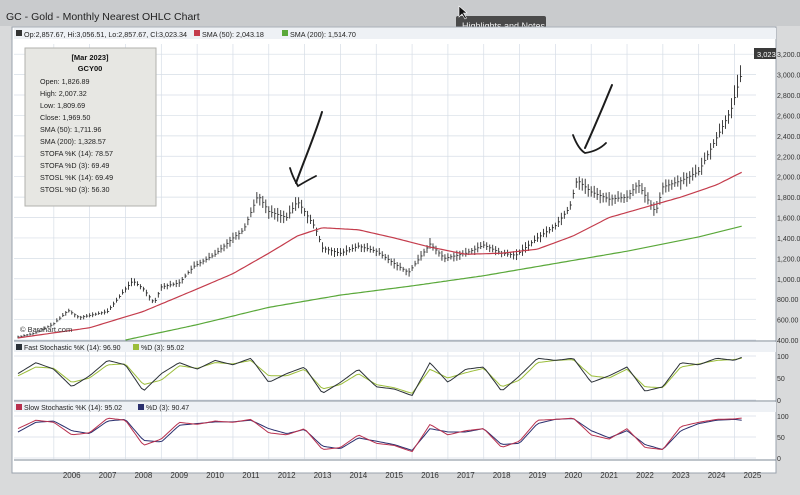 The image size is (800, 495). What do you see at coordinates (72, 348) in the screenshot?
I see `fast-k-label: Fast Stochastic %K (14): 96.90` at bounding box center [72, 348].